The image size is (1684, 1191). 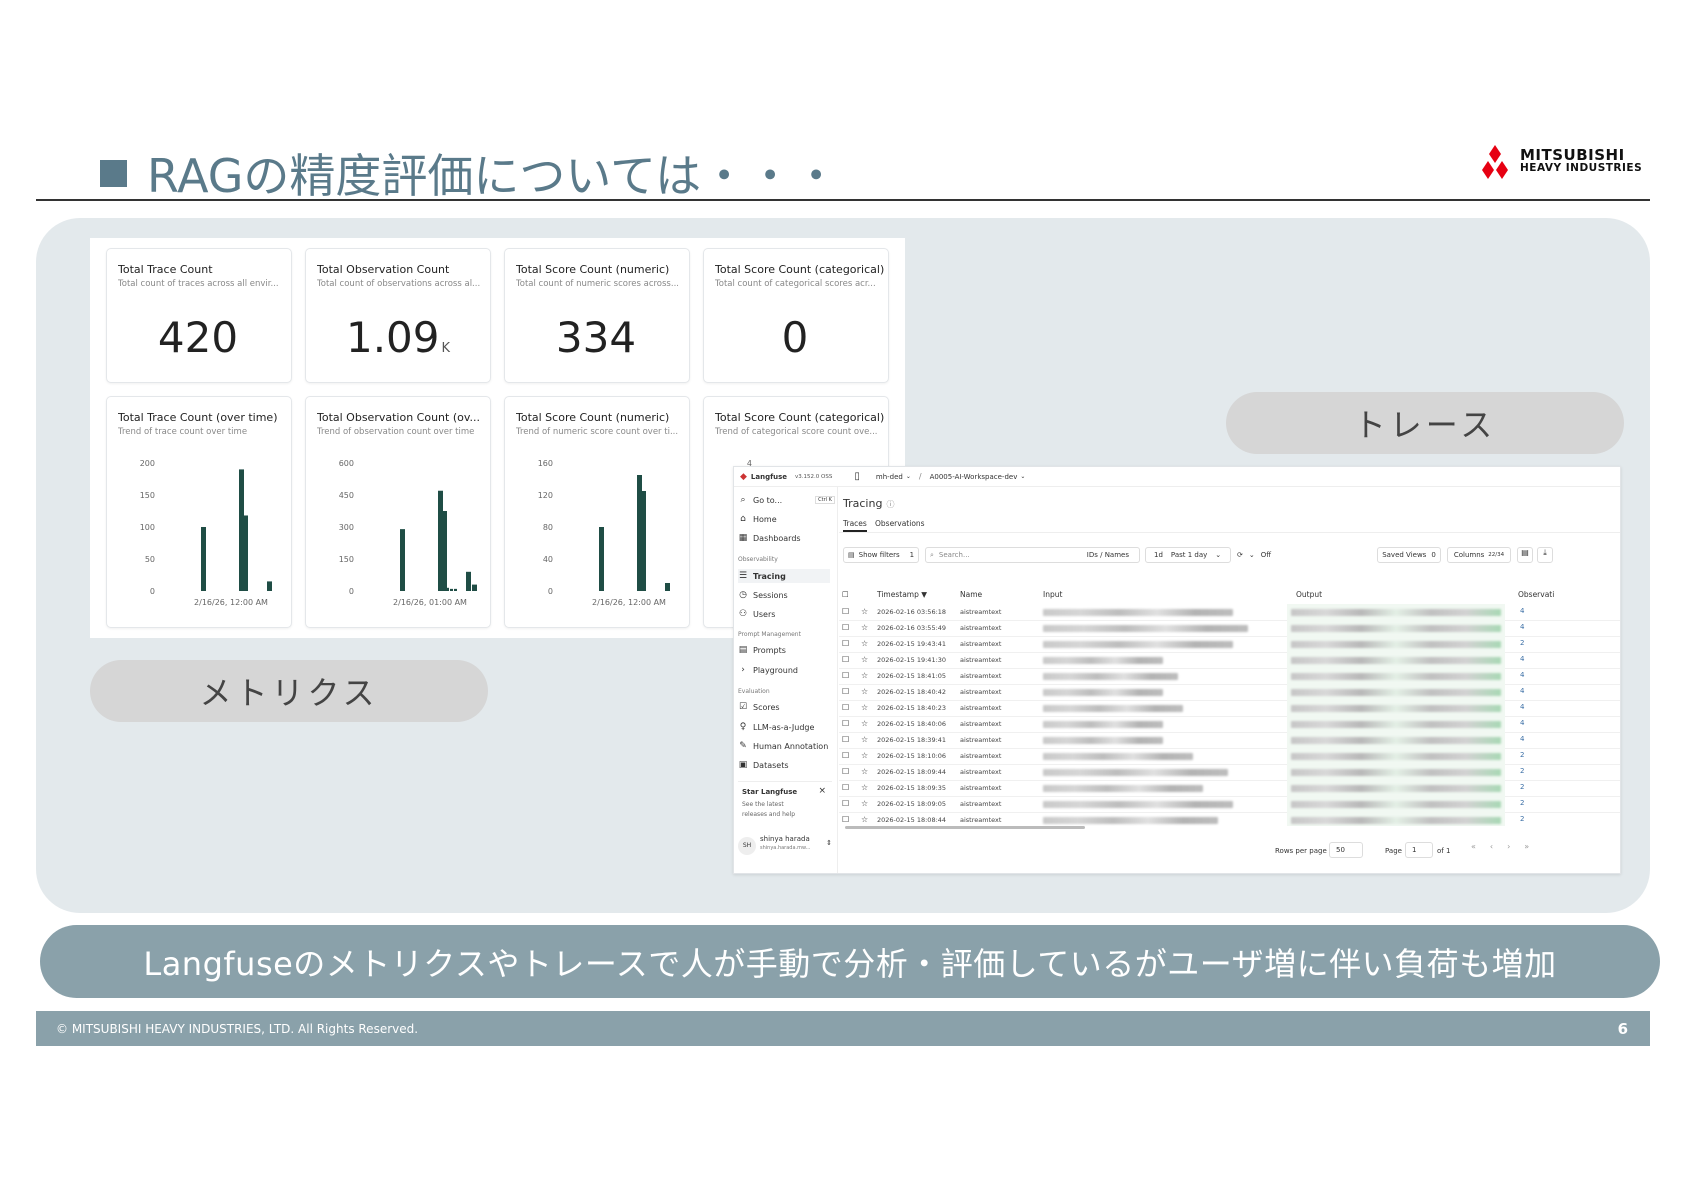 What do you see at coordinates (881, 555) in the screenshot?
I see `show-filters-button: ▤ Show filters 1` at bounding box center [881, 555].